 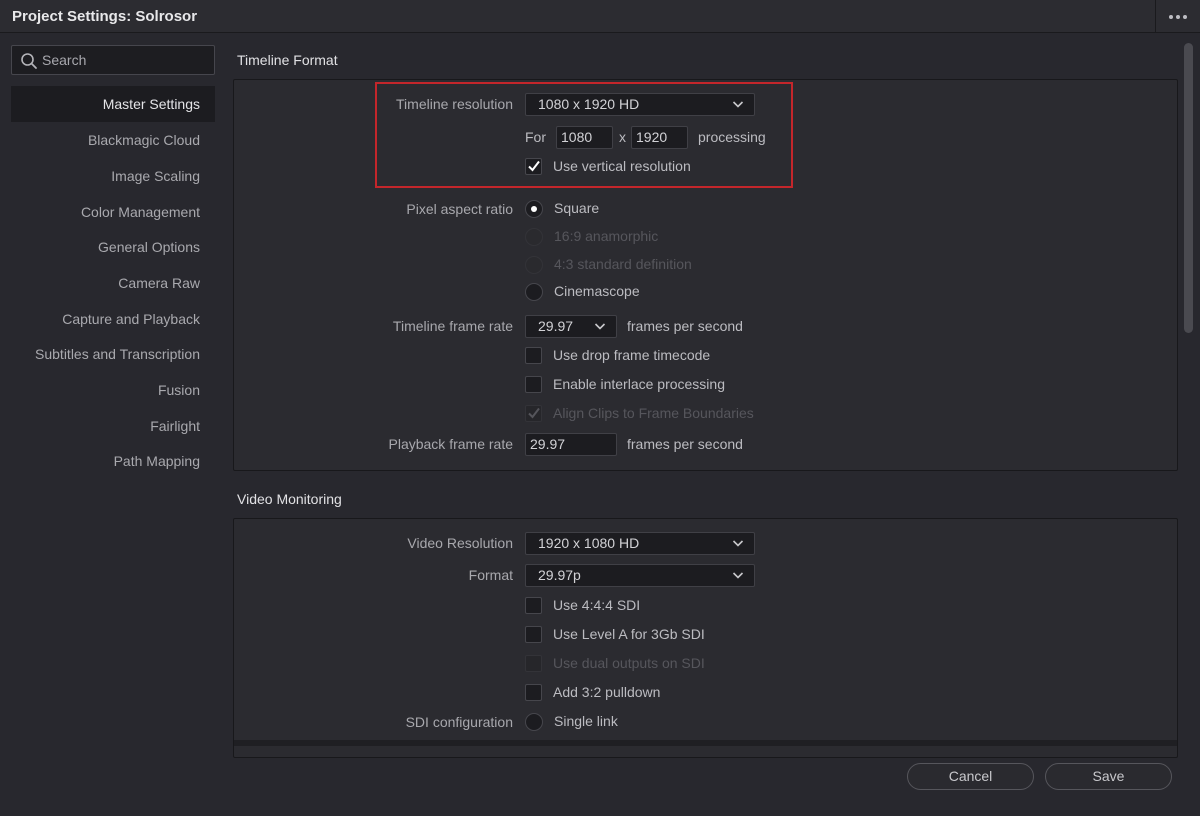 What do you see at coordinates (105, 16) in the screenshot?
I see `window-title: Project Settings: Solrosor` at bounding box center [105, 16].